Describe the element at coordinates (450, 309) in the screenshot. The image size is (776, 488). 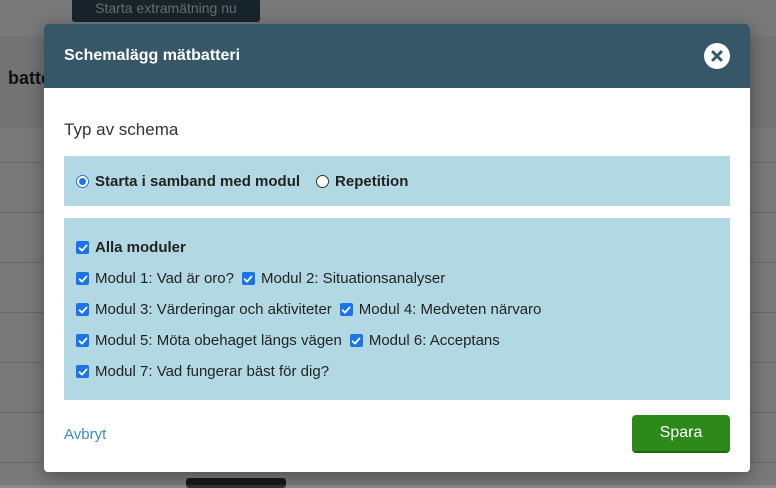
I see `checkbox-label: Modul 4: Medveten närvaro` at that location.